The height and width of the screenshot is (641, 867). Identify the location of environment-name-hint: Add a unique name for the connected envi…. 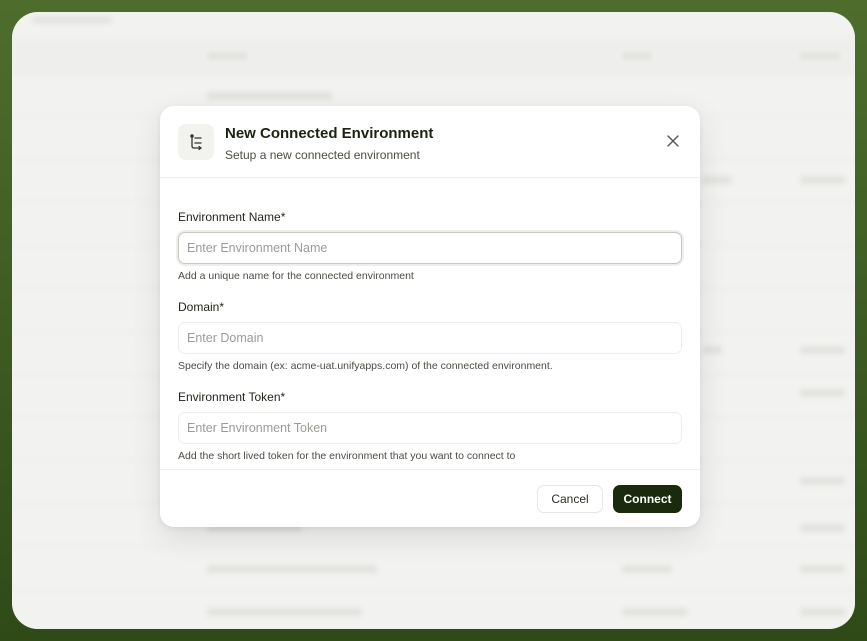
(296, 276).